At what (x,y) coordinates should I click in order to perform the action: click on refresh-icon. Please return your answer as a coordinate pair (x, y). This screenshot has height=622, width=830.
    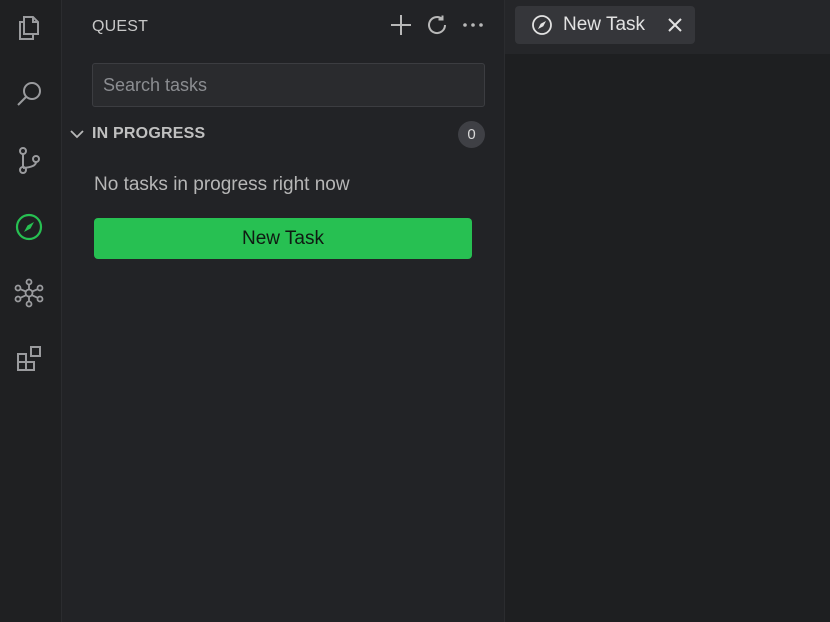
    Looking at the image, I should click on (437, 25).